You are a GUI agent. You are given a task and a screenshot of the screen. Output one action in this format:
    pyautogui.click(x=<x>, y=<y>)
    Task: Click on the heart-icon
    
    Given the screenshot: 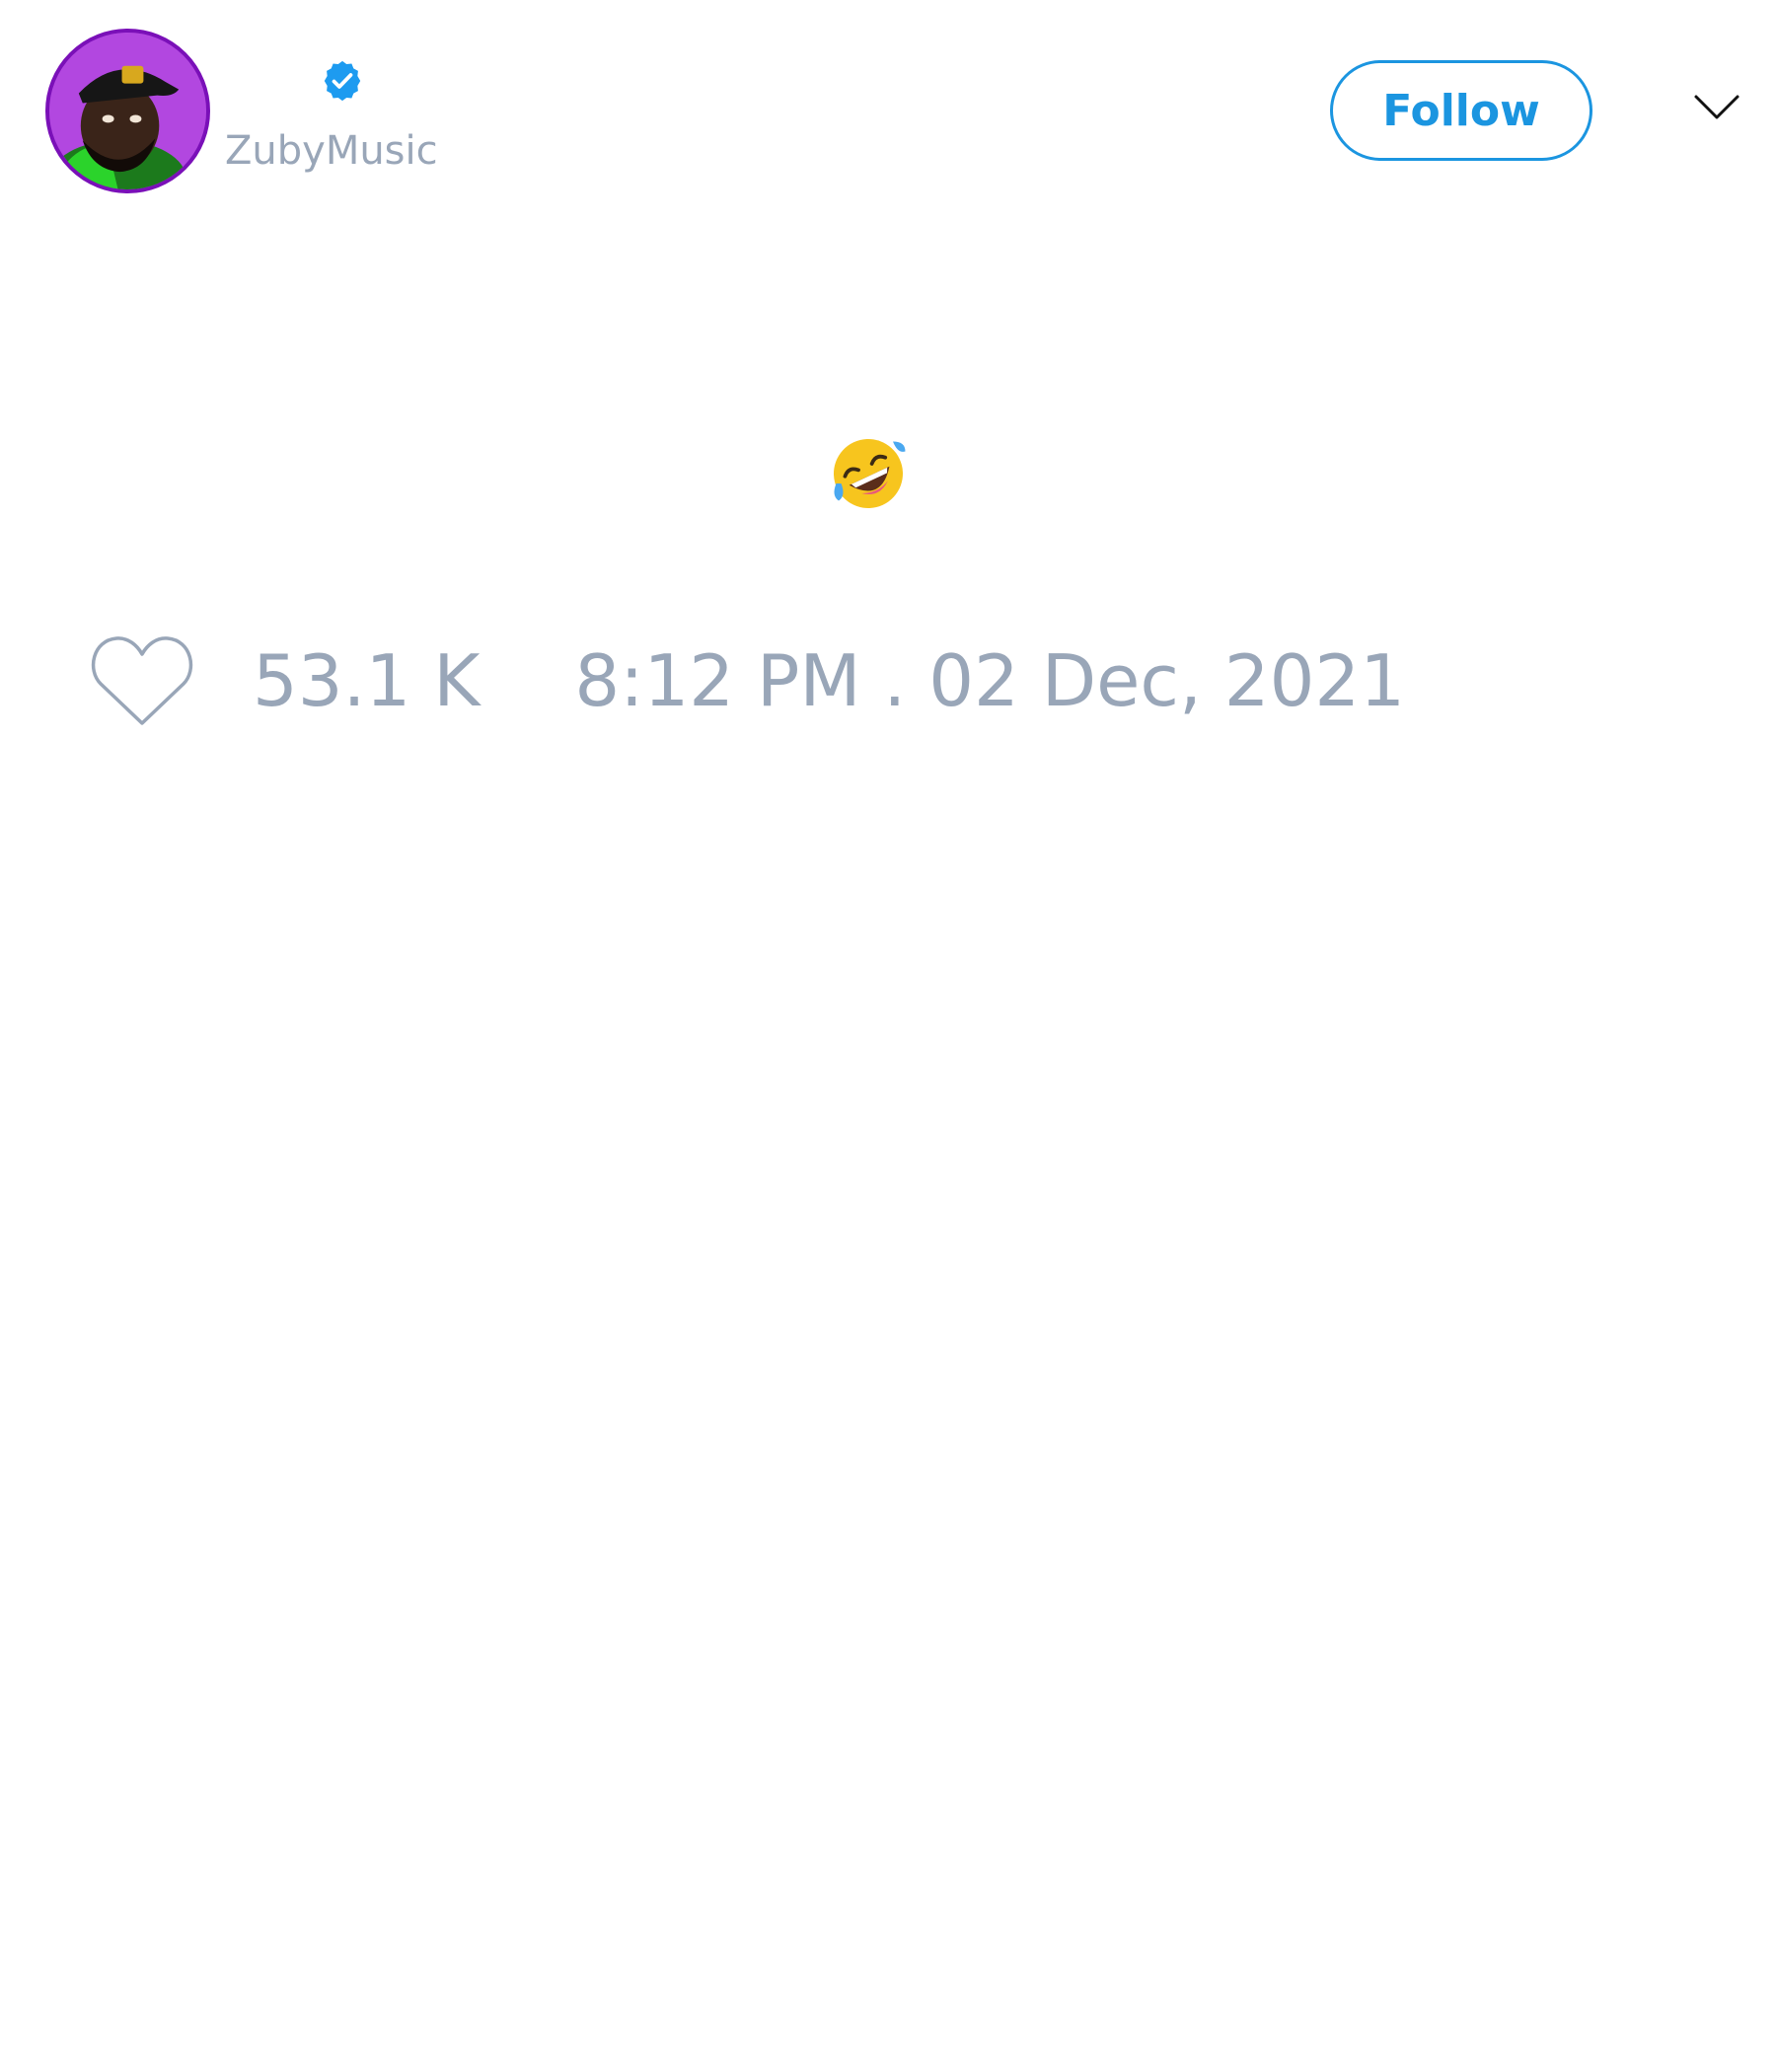 What is the action you would take?
    pyautogui.click(x=142, y=681)
    